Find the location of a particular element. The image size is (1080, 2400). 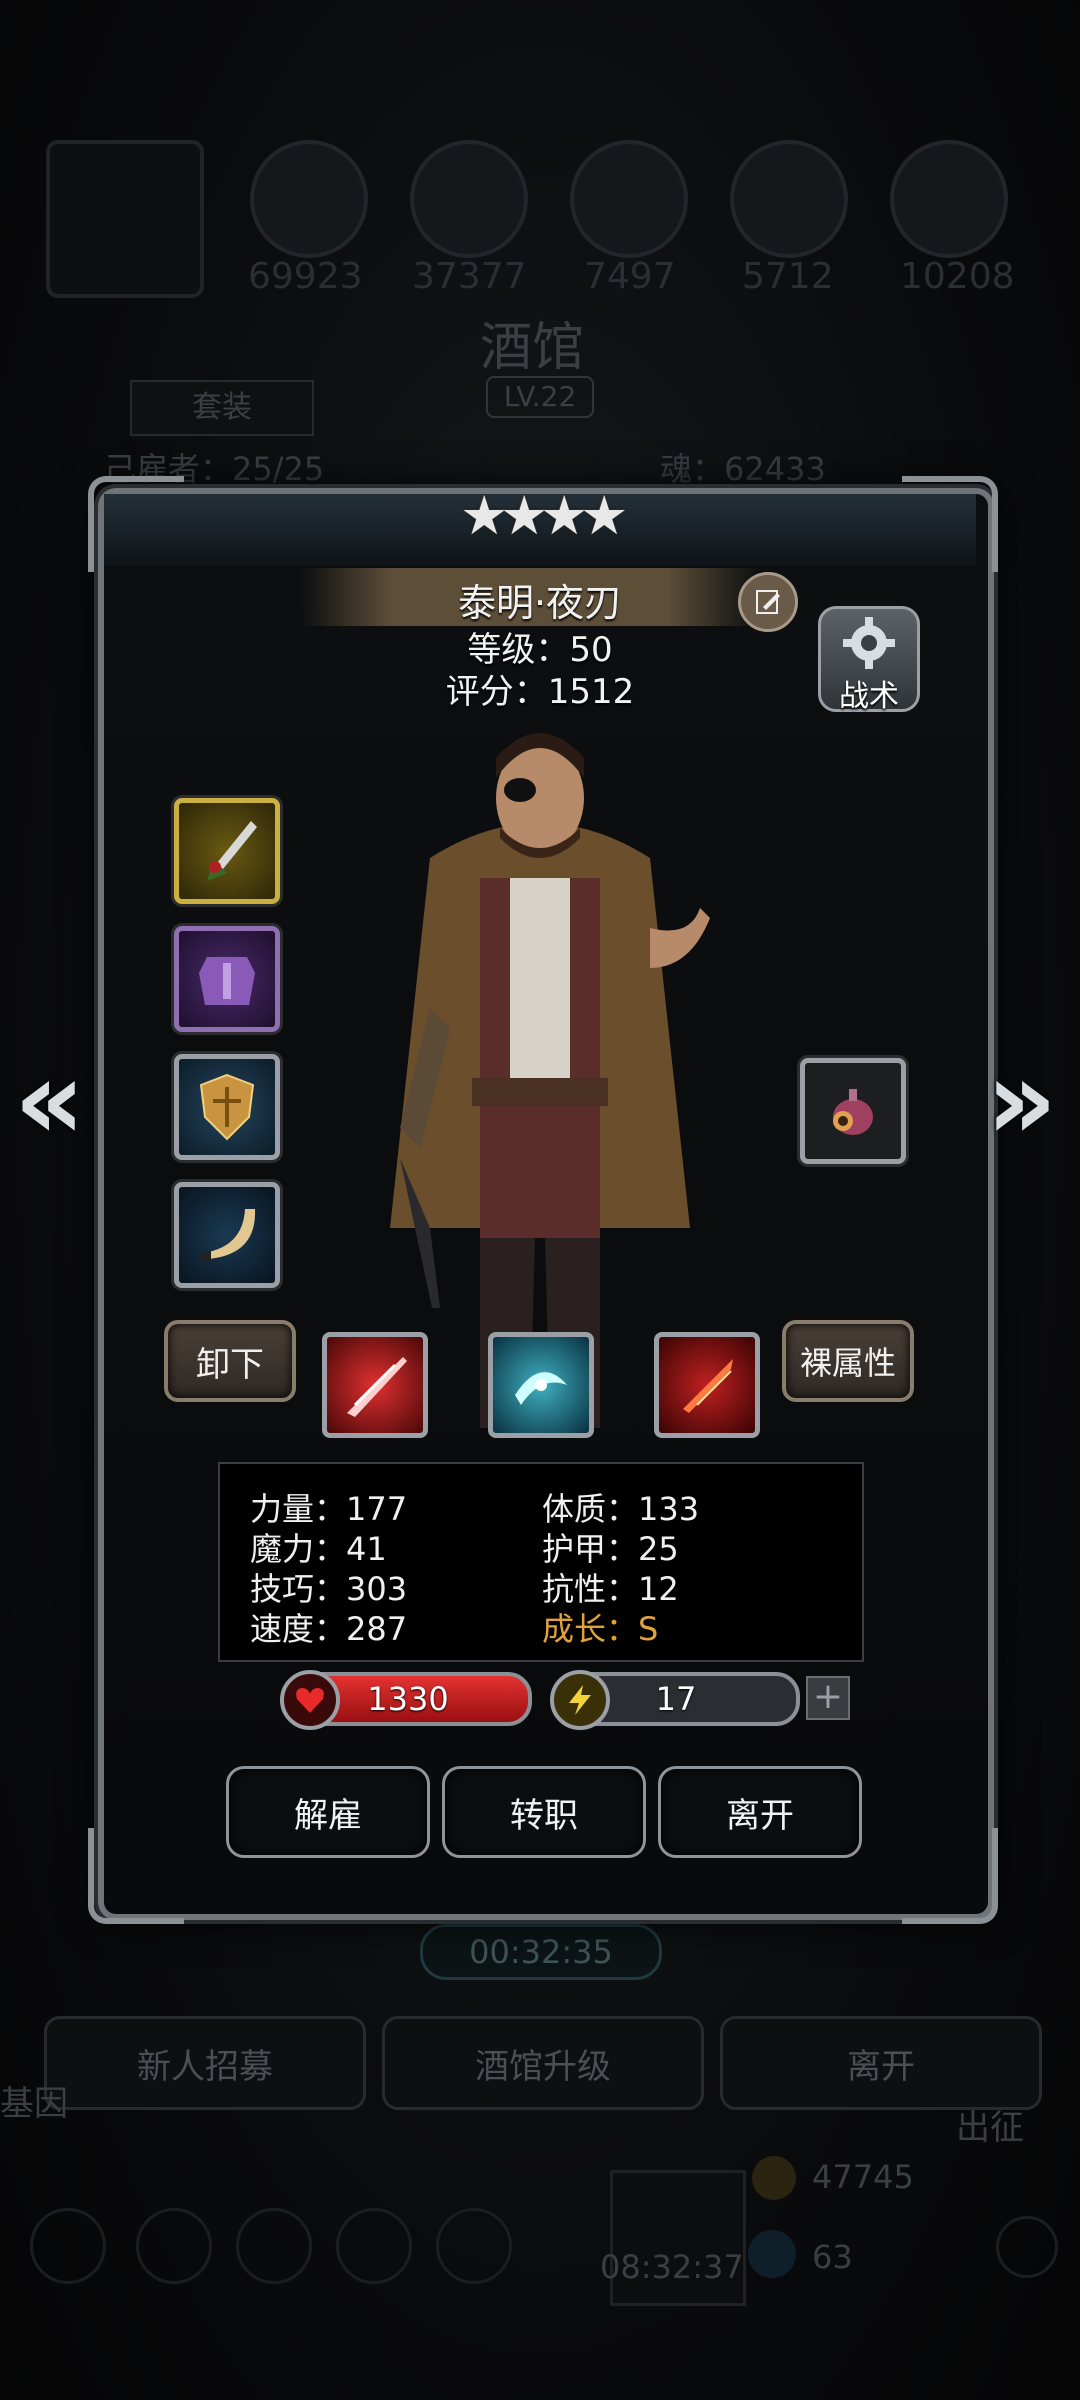

edit-icon is located at coordinates (768, 602).